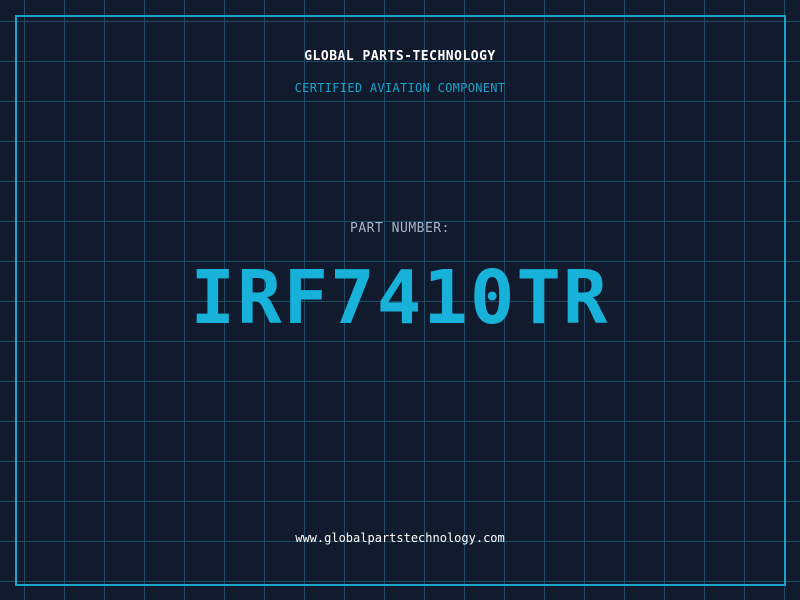 Image resolution: width=800 pixels, height=600 pixels. What do you see at coordinates (400, 538) in the screenshot?
I see `website-url: www.globalpartstechnology.com` at bounding box center [400, 538].